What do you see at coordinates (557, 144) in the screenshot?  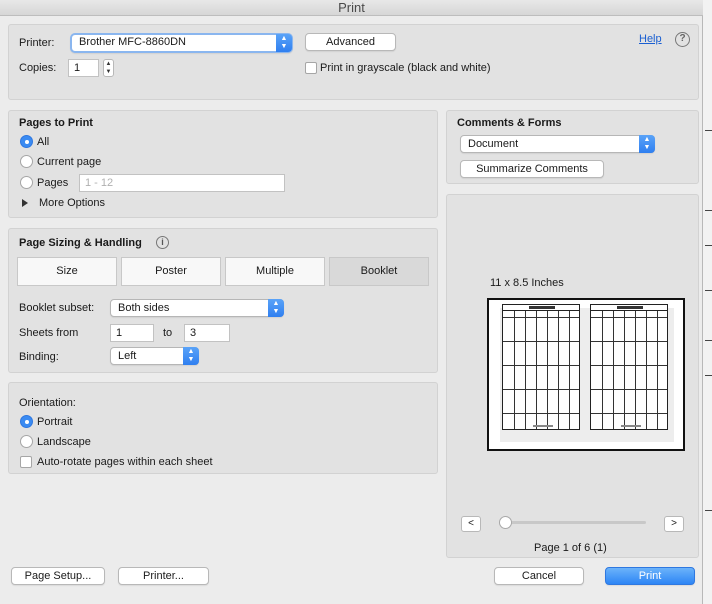 I see `comments-forms-select: Document ▲ ▼` at bounding box center [557, 144].